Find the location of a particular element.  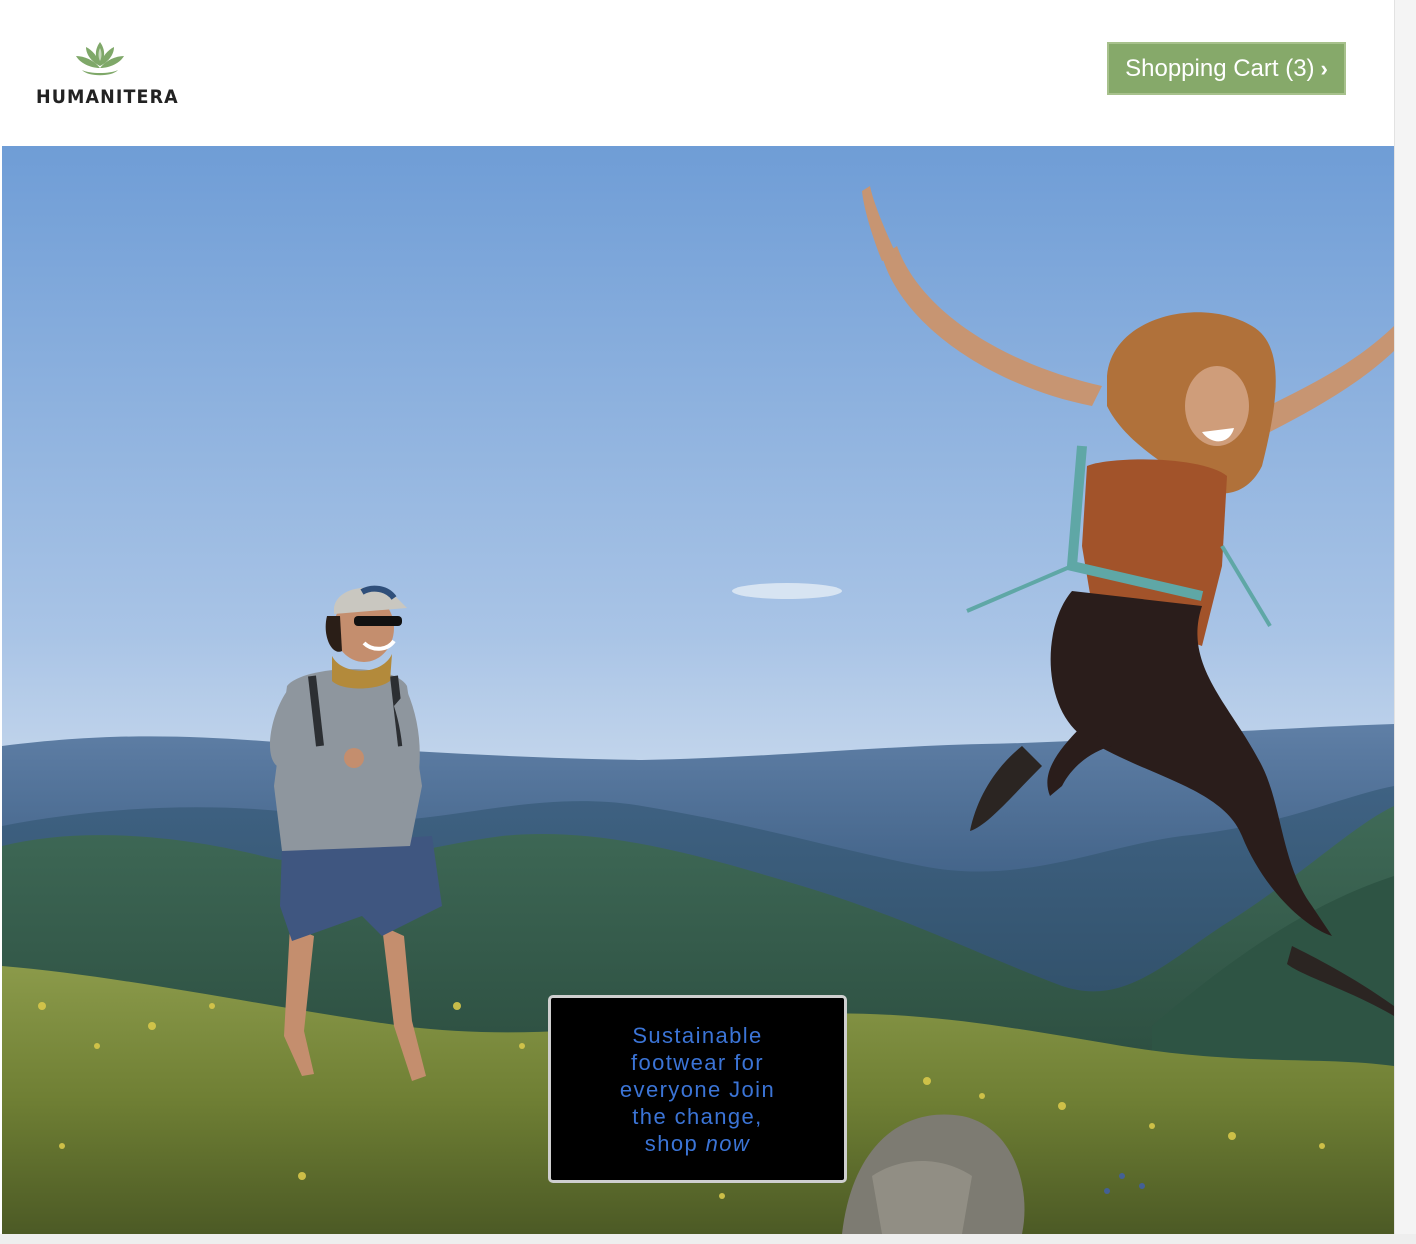

scrollbar-track is located at coordinates (1405, 622).